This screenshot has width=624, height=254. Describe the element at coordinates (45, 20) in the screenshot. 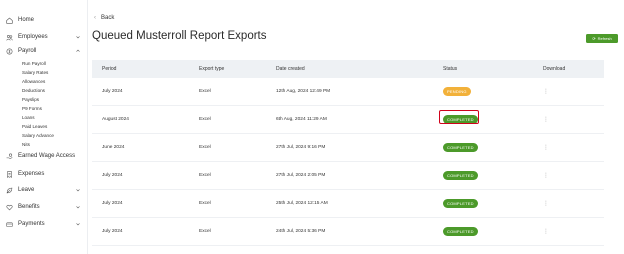

I see `sidebar-item-home: Home` at that location.